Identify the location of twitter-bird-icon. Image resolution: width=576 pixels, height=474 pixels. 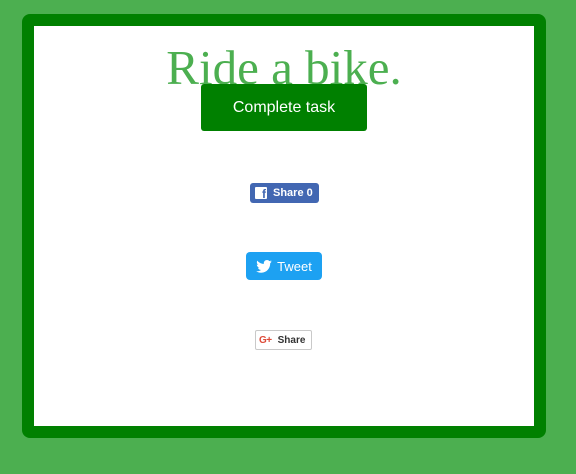
(264, 266).